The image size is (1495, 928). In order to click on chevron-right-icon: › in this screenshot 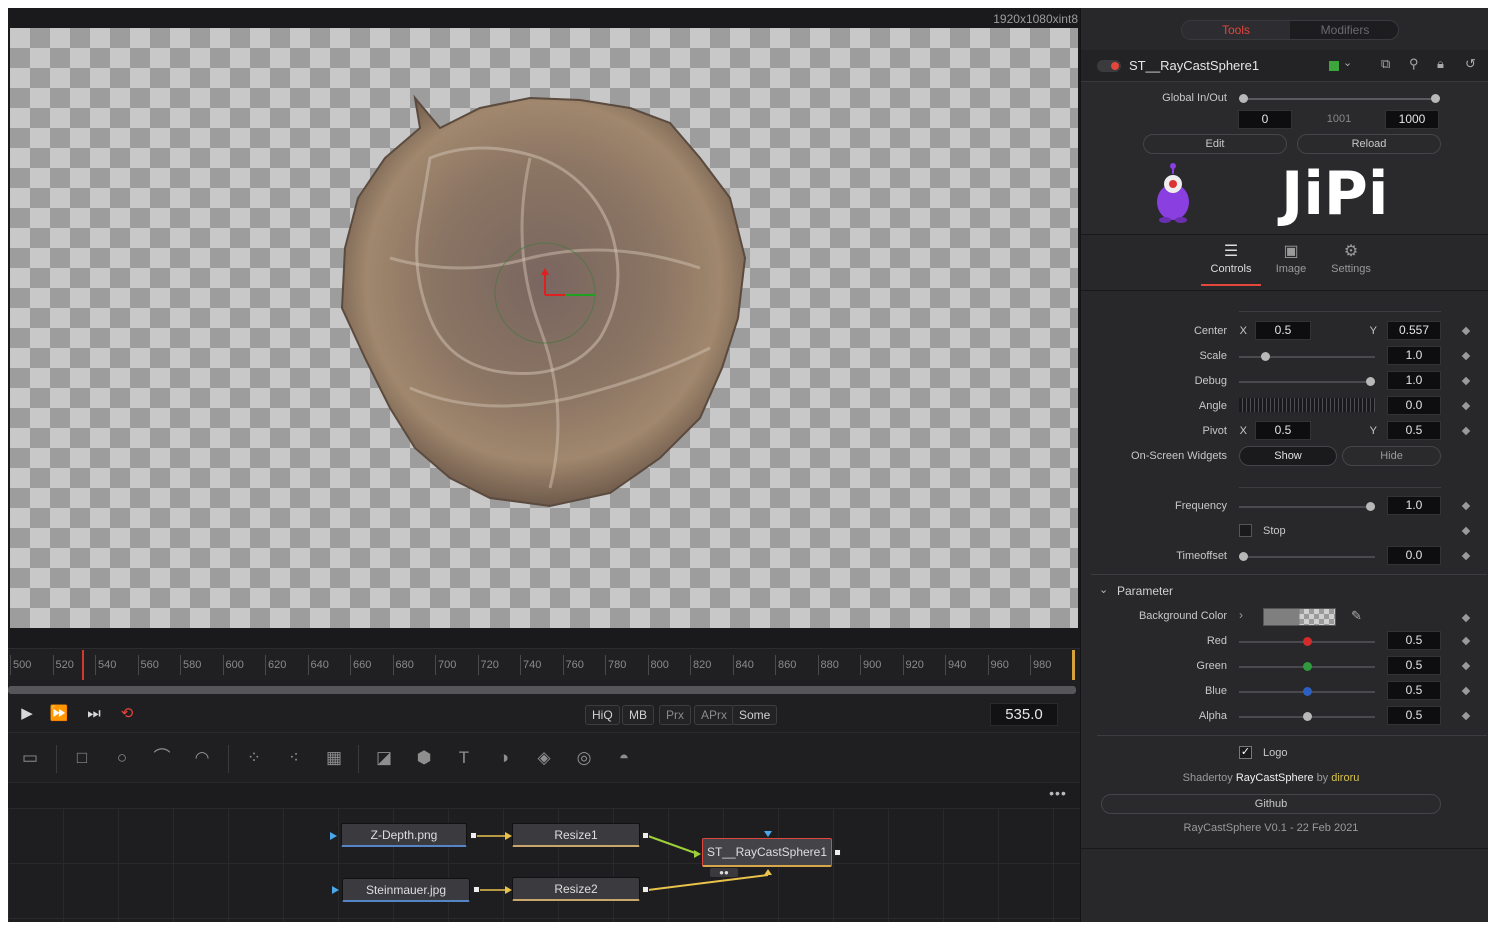, I will do `click(1241, 615)`.